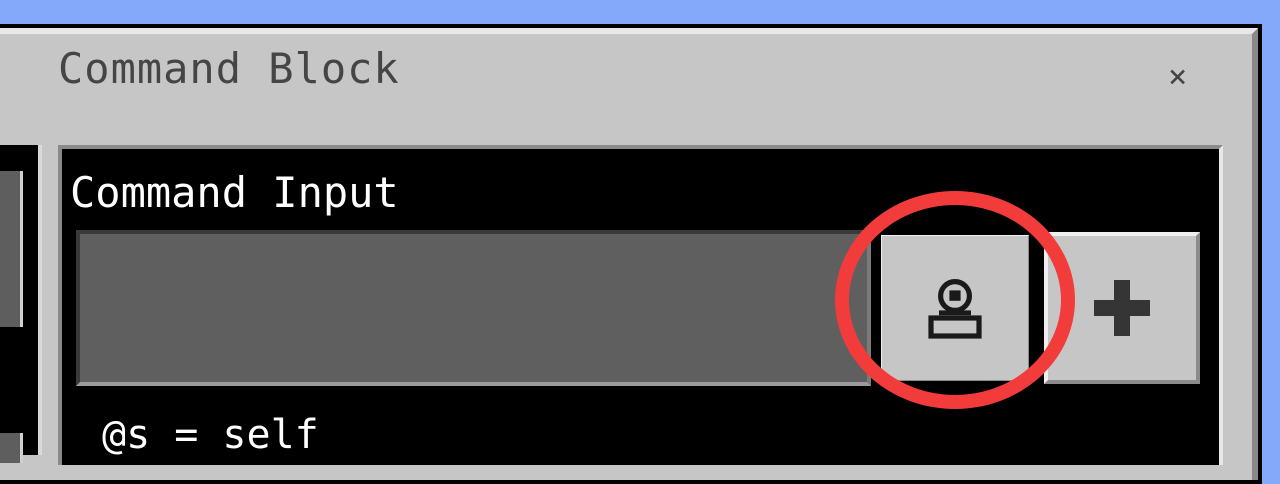 Image resolution: width=1280 pixels, height=484 pixels. I want to click on left-panel-slot, so click(11, 249).